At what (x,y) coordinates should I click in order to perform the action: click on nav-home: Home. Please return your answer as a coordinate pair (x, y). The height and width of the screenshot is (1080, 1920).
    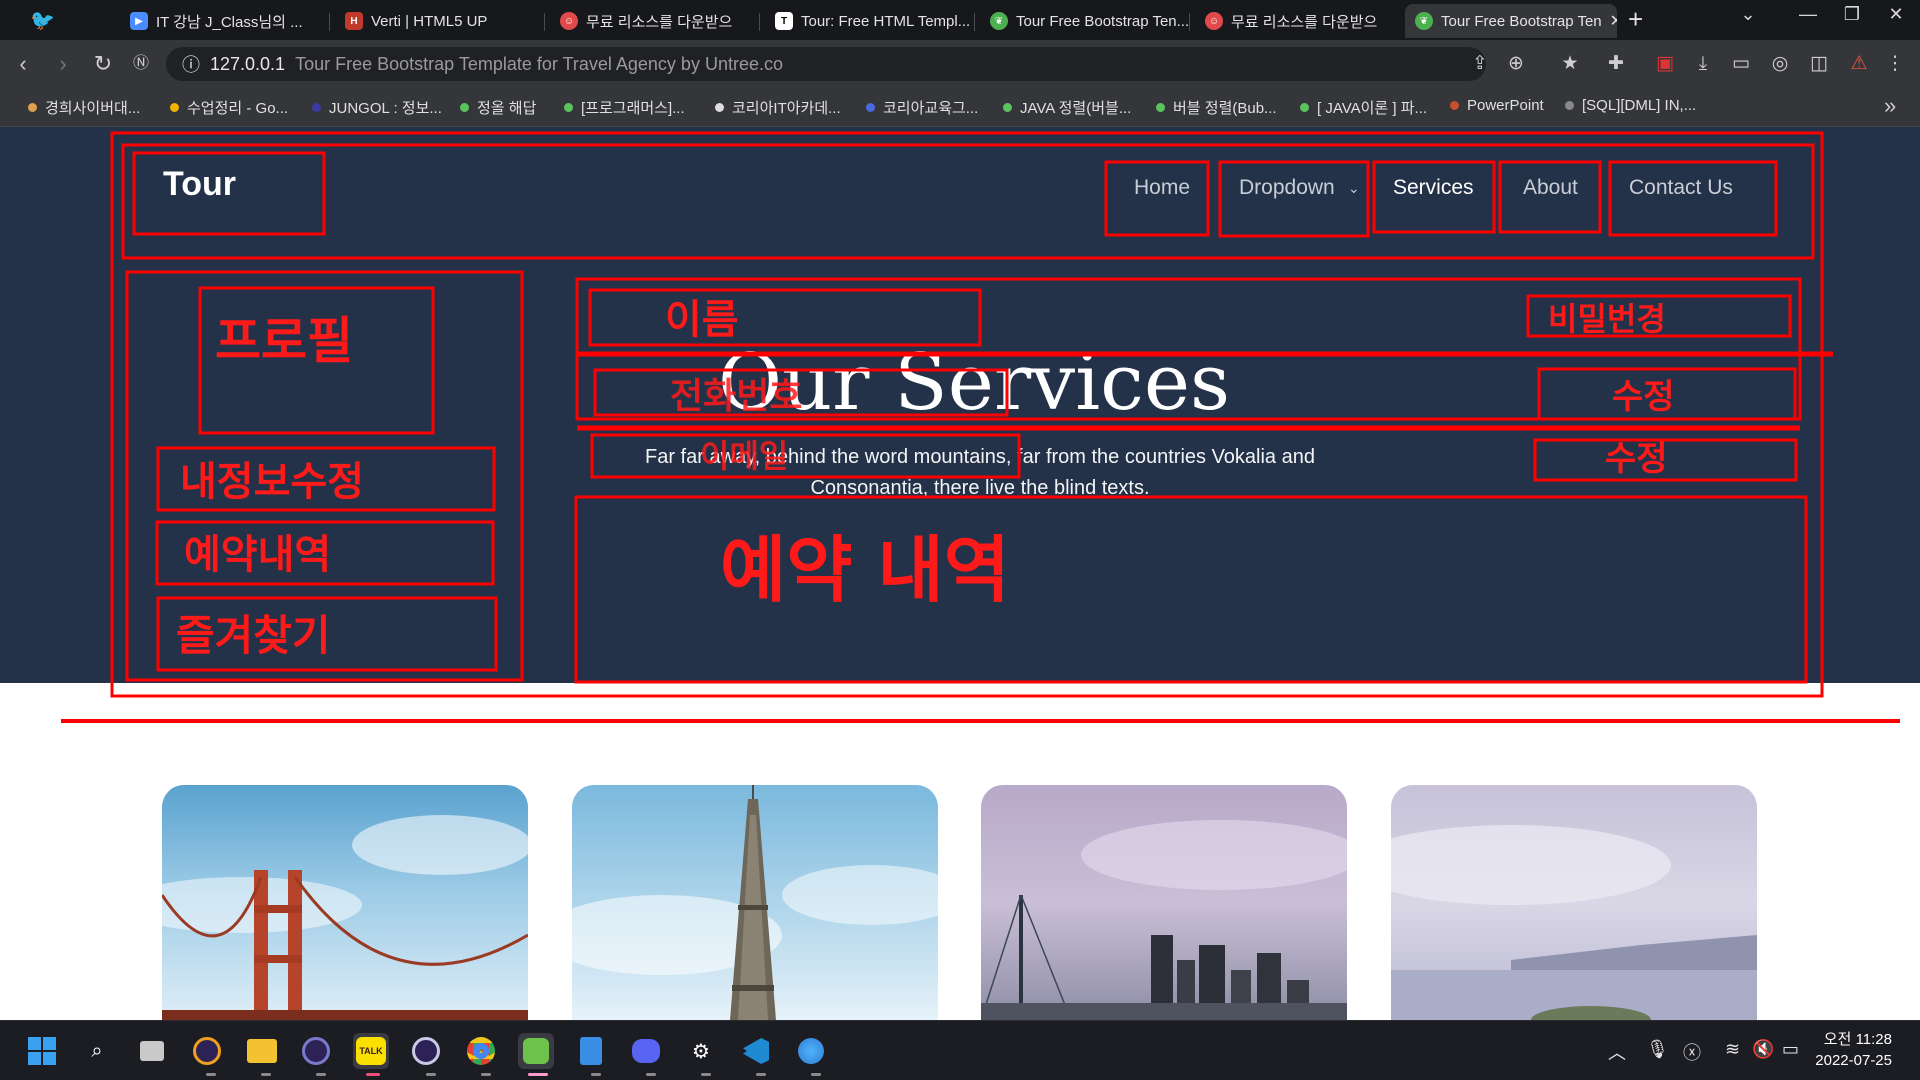
    Looking at the image, I should click on (1162, 188).